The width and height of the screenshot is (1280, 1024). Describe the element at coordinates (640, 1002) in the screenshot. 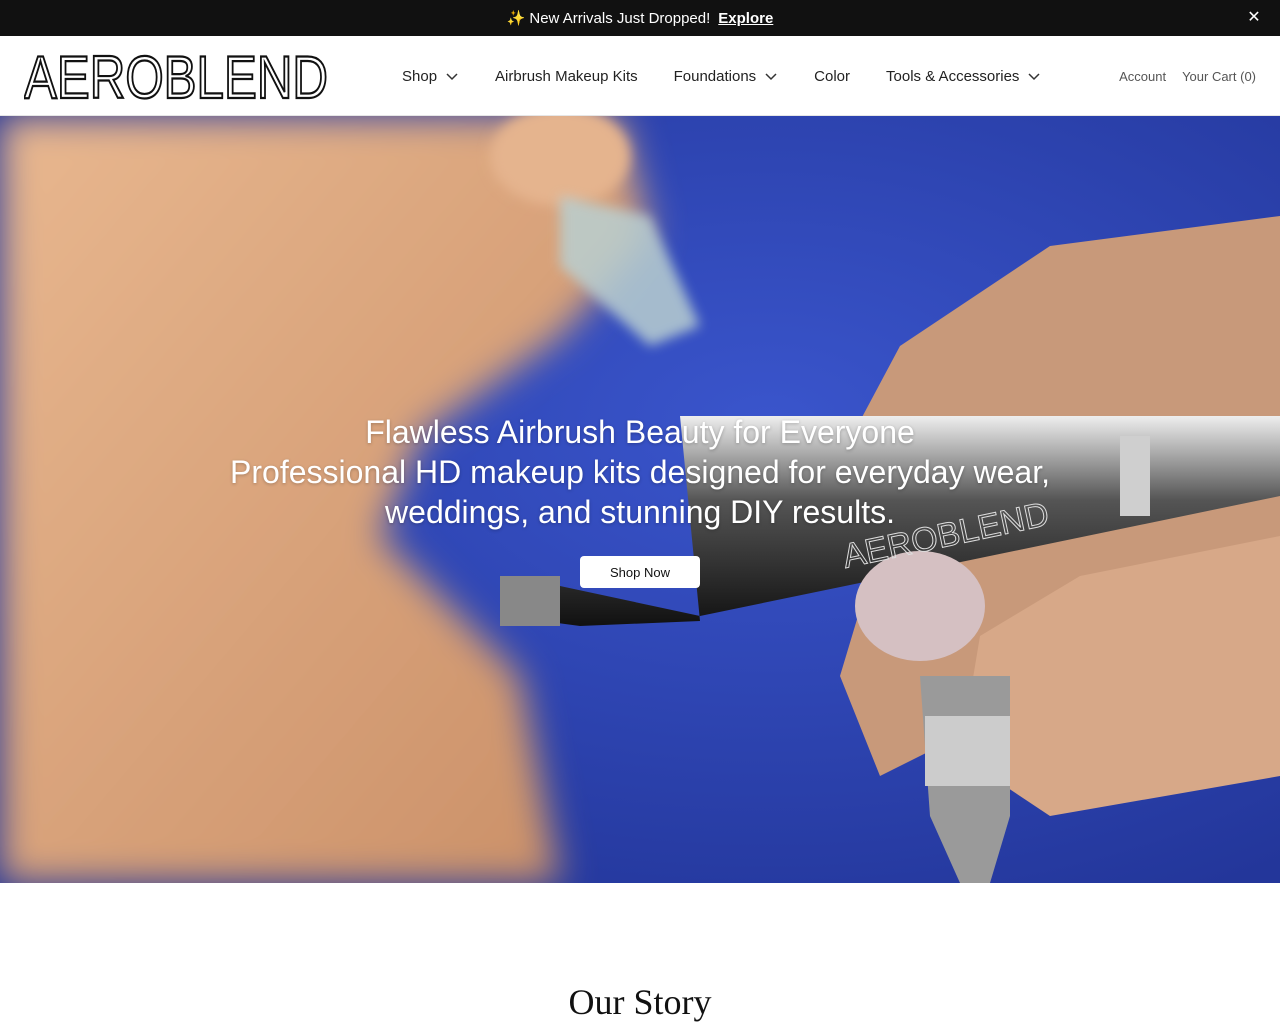

I see `section-heading: Our Story` at that location.